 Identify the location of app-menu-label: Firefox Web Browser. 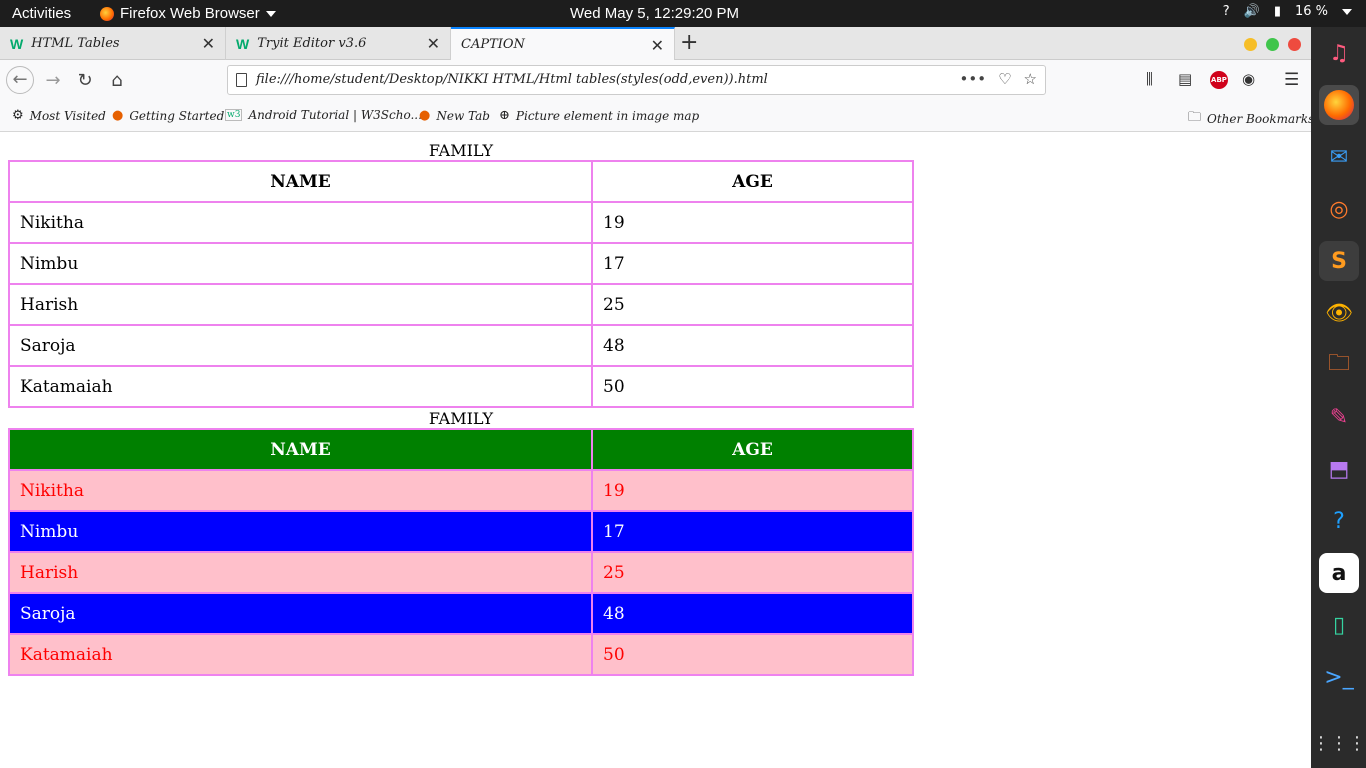
(190, 13).